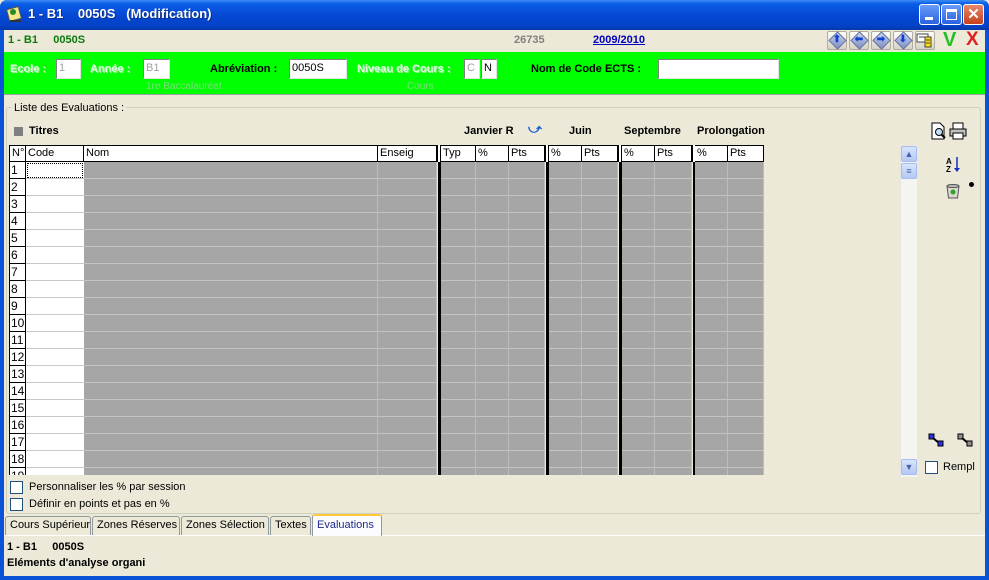 The height and width of the screenshot is (580, 989). Describe the element at coordinates (909, 171) in the screenshot. I see `scroll-thumb: ≡` at that location.